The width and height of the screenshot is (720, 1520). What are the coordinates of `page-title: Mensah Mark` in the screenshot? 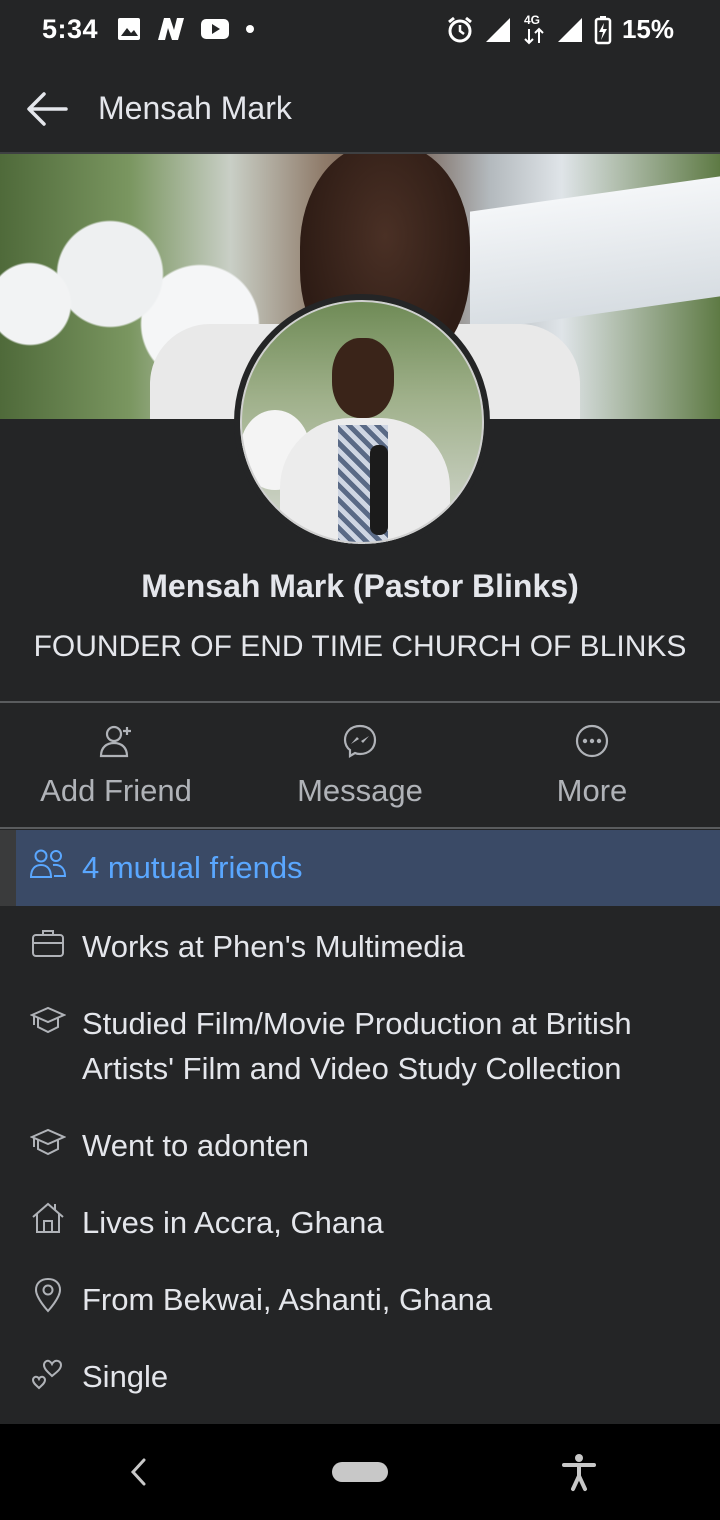 It's located at (195, 108).